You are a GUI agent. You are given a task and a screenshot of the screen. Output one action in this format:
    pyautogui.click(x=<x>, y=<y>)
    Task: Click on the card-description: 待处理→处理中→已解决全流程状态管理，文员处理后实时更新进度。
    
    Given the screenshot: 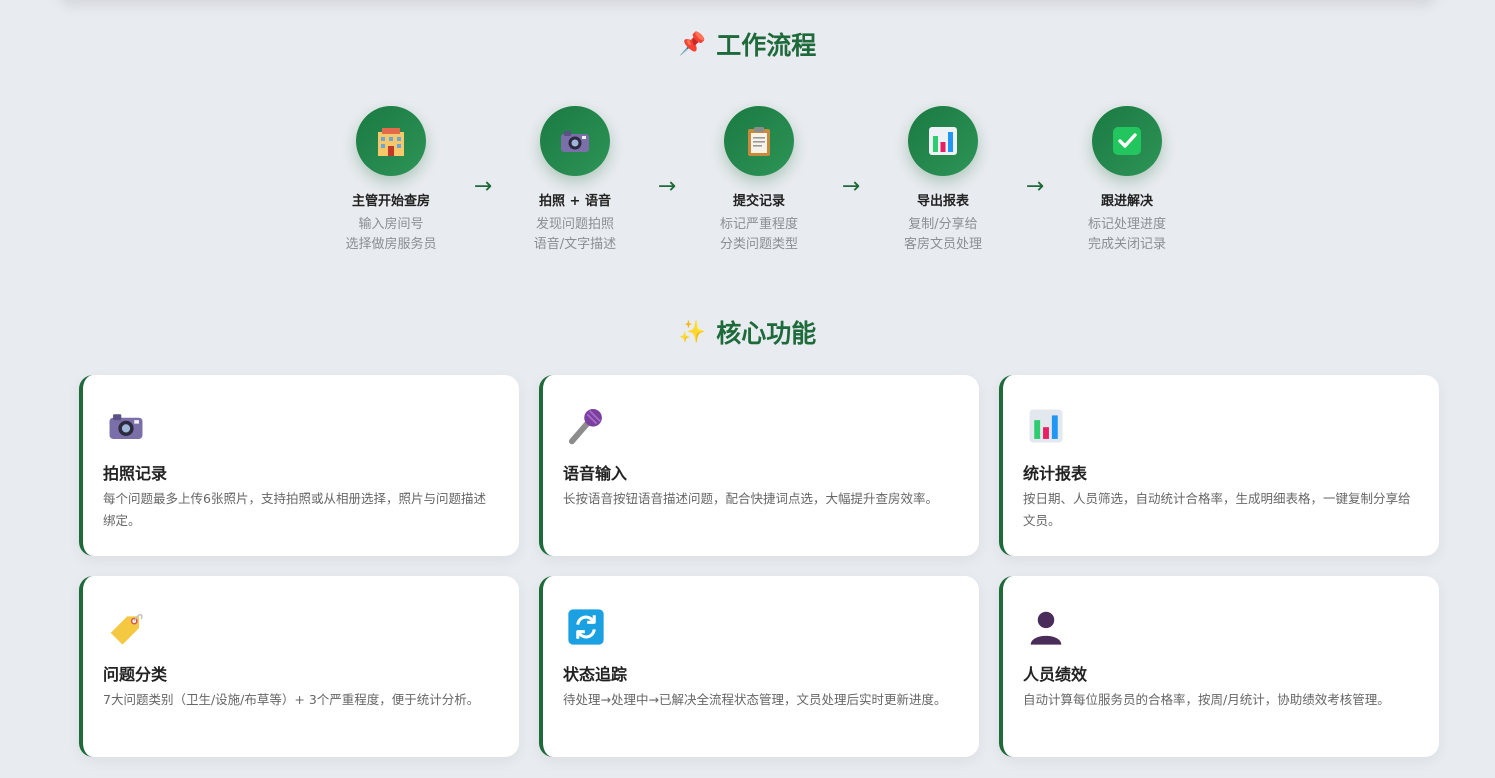 What is the action you would take?
    pyautogui.click(x=755, y=699)
    